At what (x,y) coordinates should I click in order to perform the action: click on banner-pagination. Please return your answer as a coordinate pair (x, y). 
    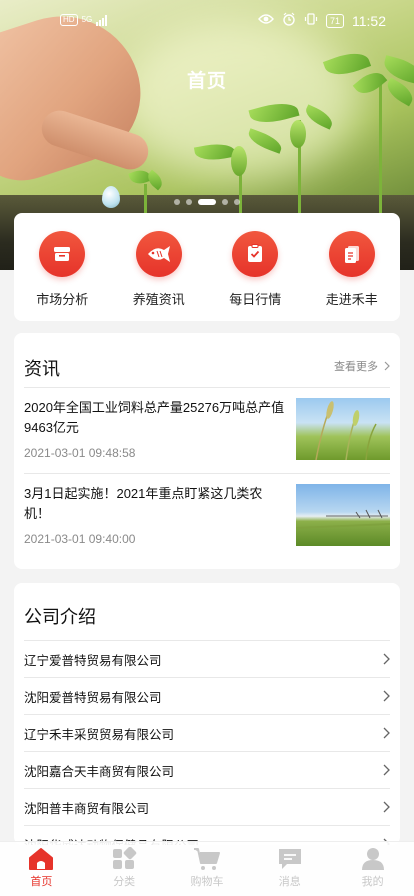
    Looking at the image, I should click on (207, 202).